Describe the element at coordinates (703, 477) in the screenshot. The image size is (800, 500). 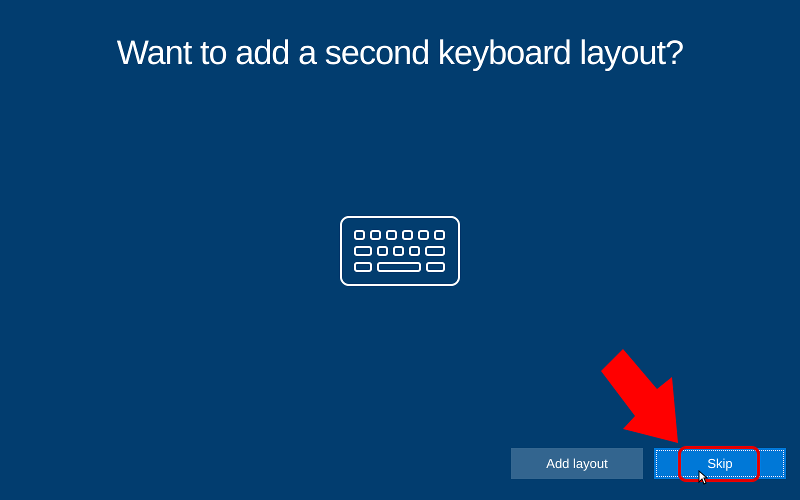
I see `cursor-icon` at that location.